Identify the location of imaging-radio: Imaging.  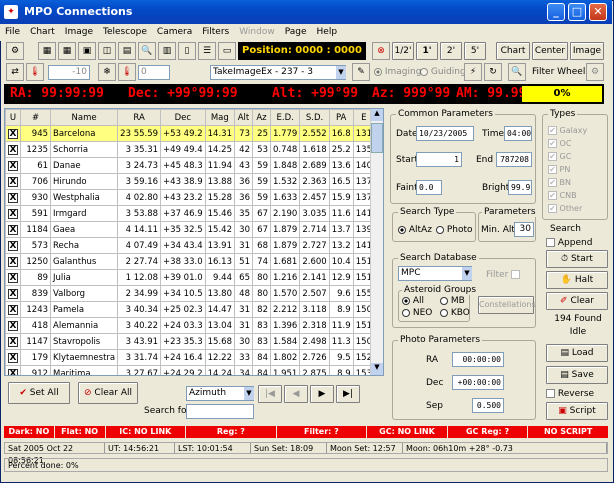
(397, 72).